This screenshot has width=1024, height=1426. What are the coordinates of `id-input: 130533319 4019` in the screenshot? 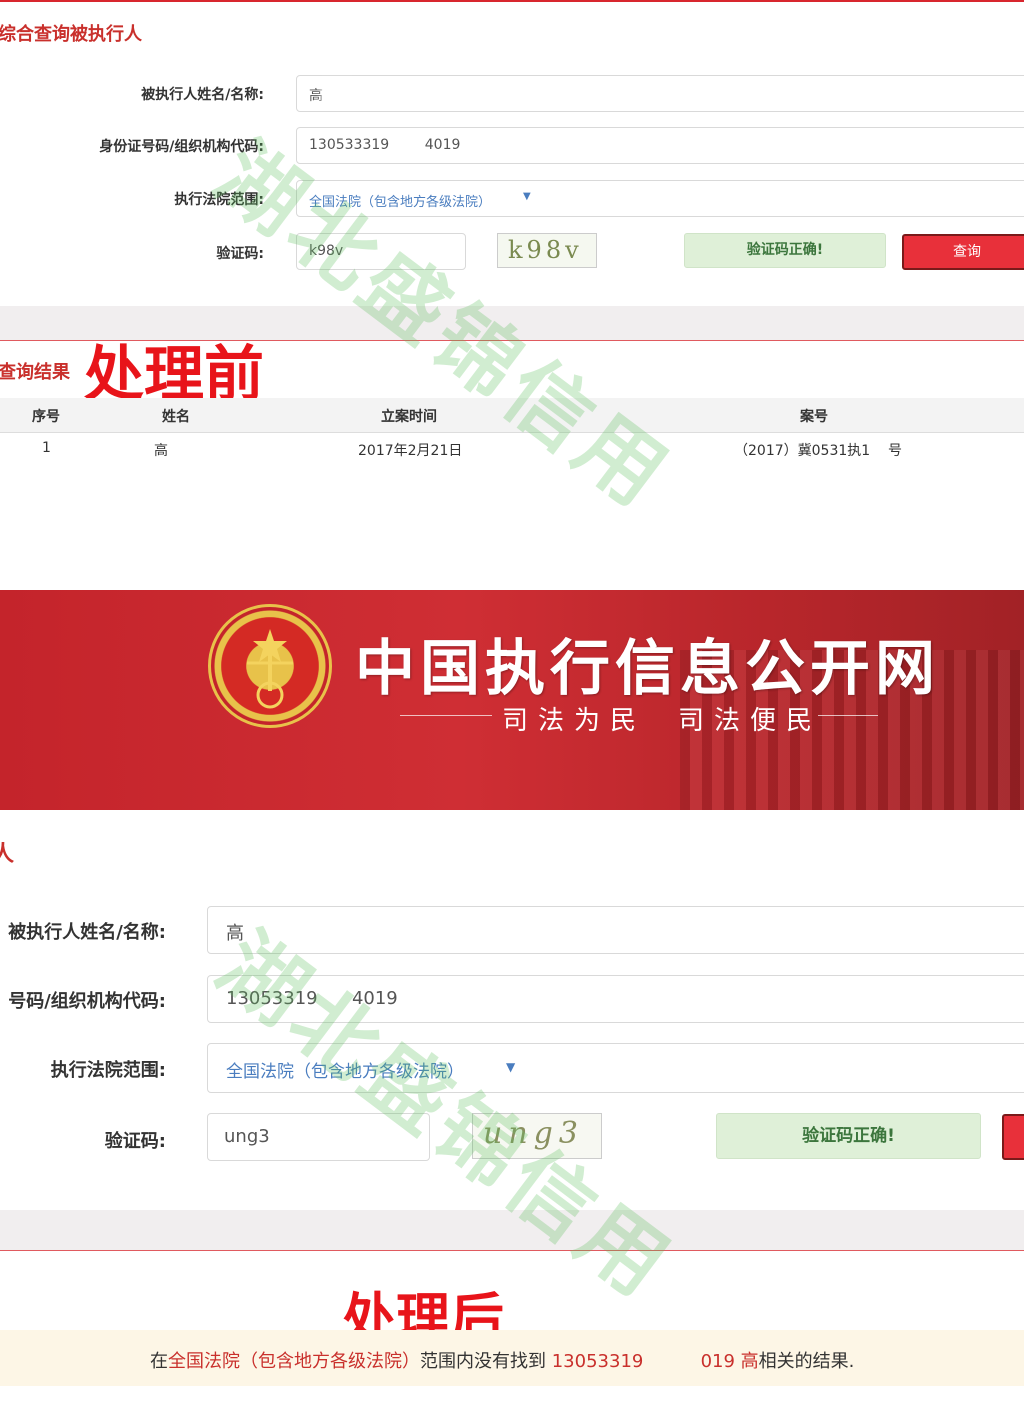 It's located at (660, 145).